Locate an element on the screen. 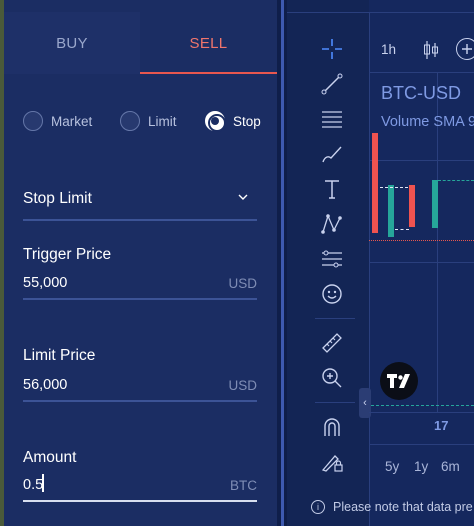  limit-price-underline is located at coordinates (140, 401).